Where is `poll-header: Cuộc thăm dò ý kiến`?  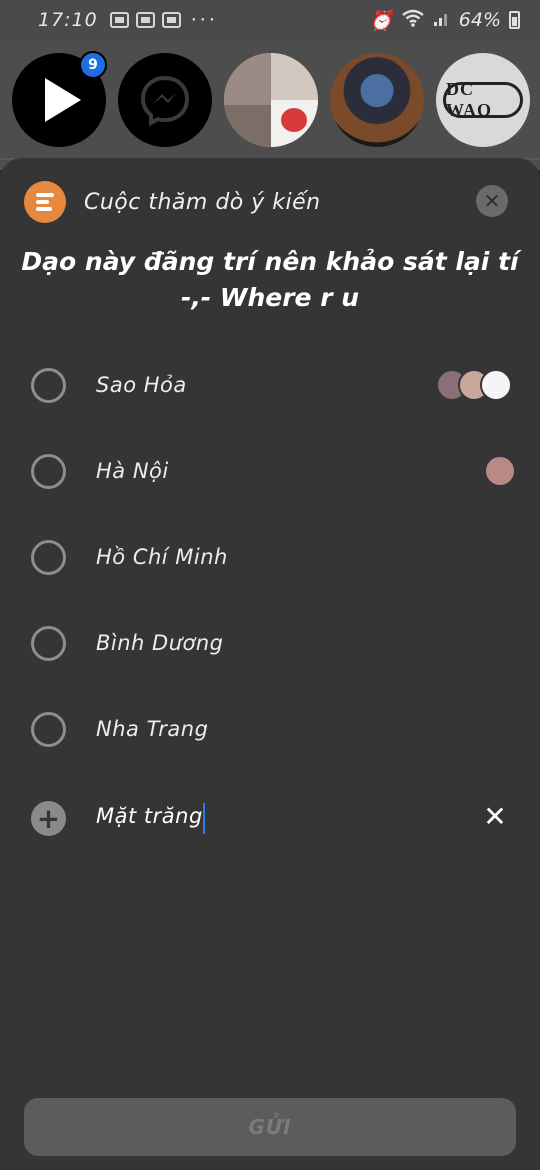
poll-header: Cuộc thăm dò ý kiến is located at coordinates (270, 202).